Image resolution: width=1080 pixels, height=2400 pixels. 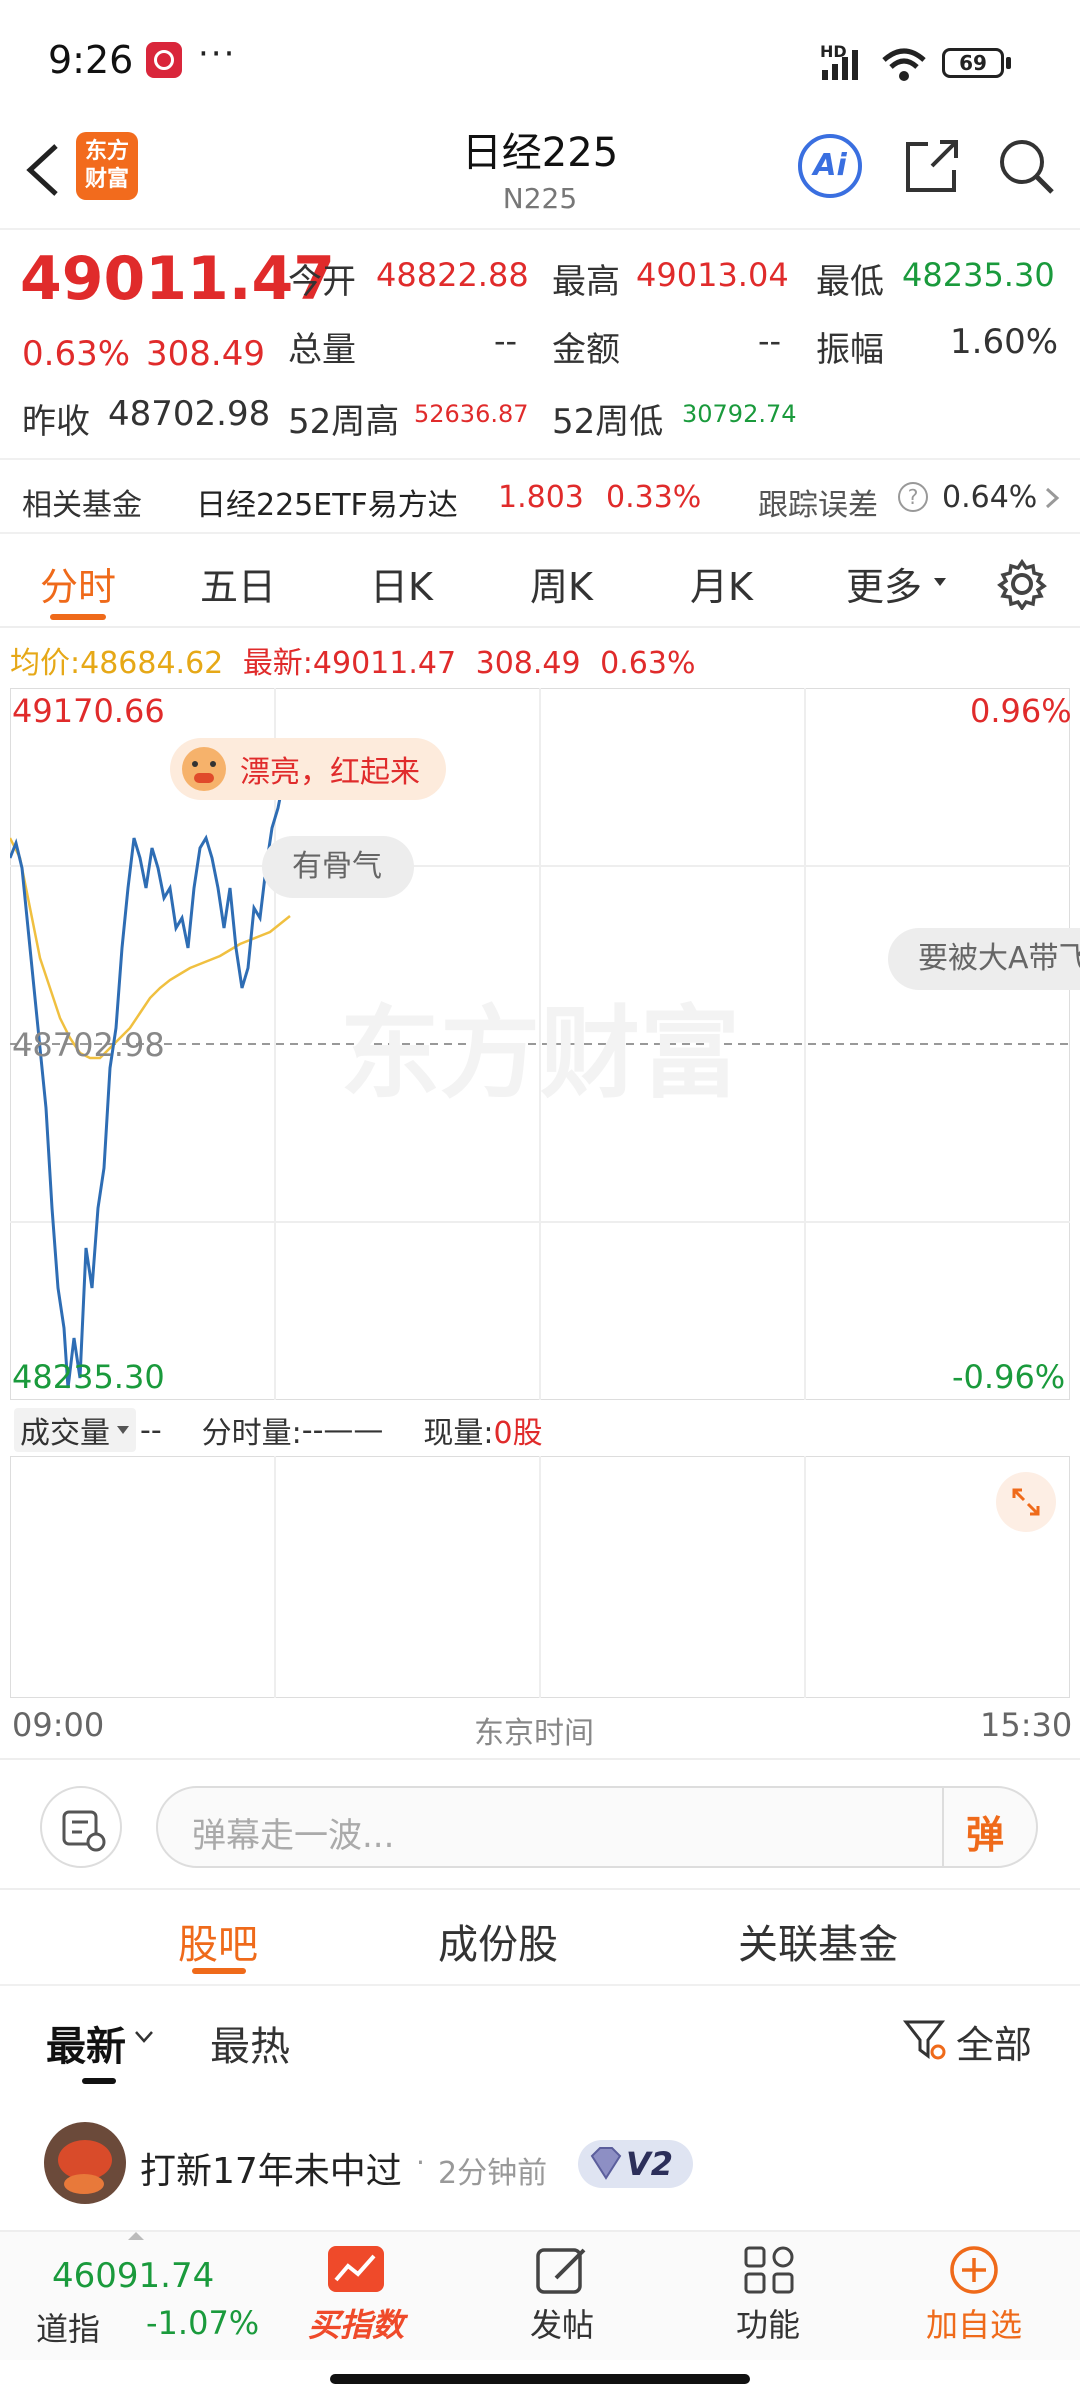 What do you see at coordinates (540, 1577) in the screenshot?
I see `volume-chart` at bounding box center [540, 1577].